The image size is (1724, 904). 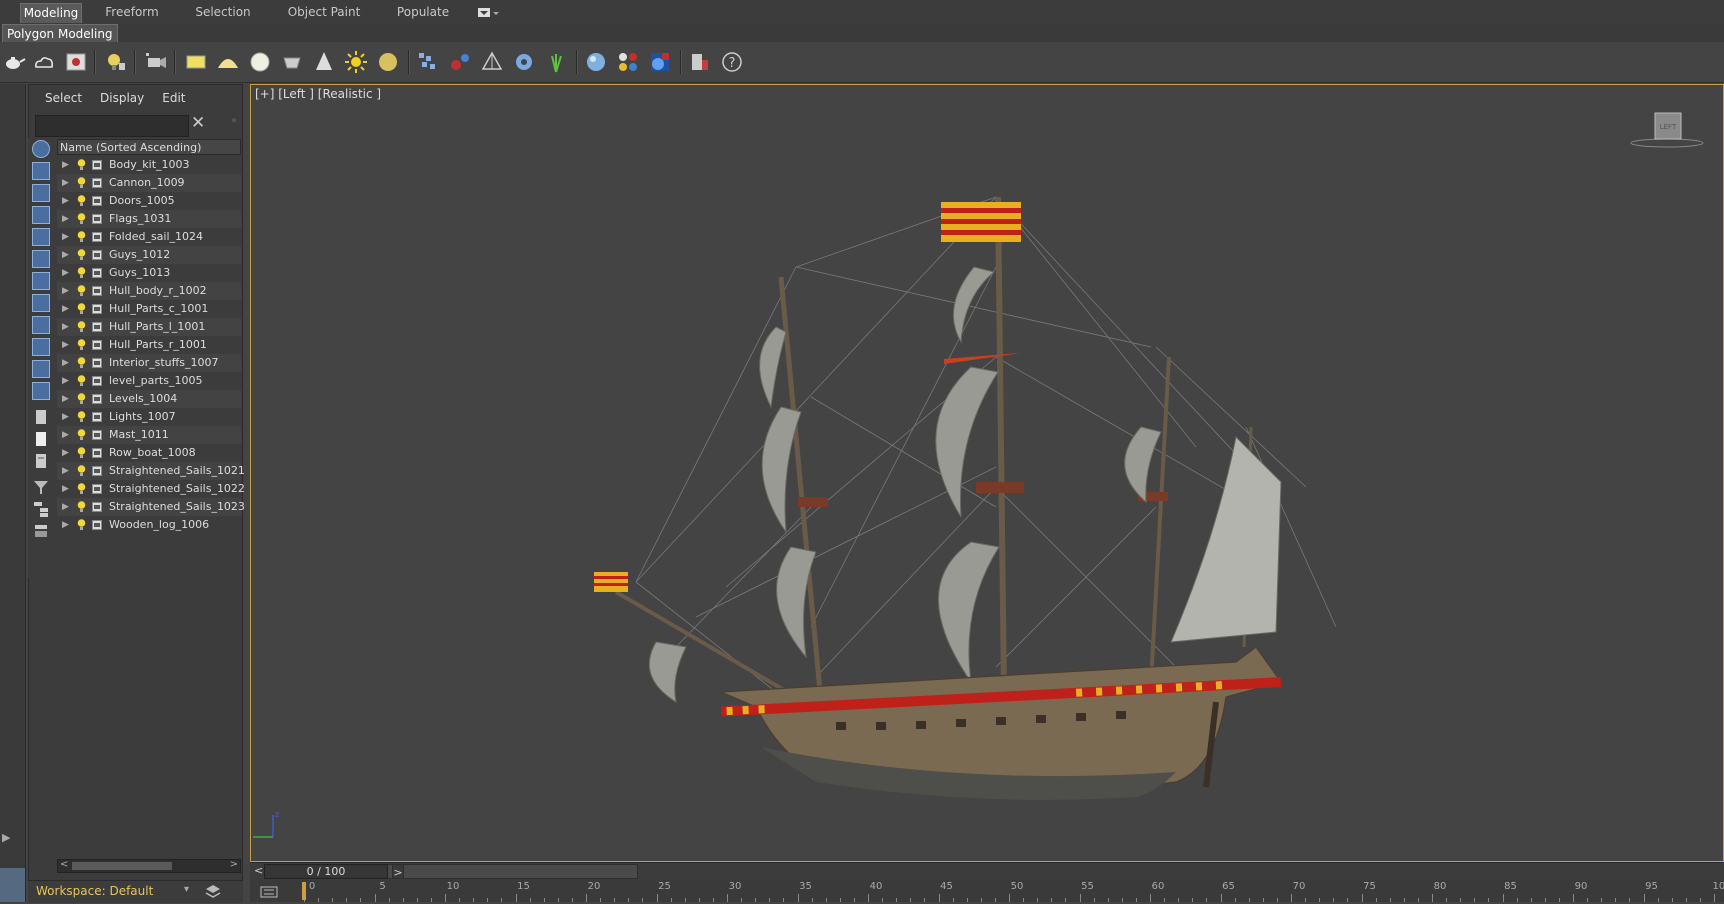 I want to click on display-spacewarps-icon, so click(x=41, y=281).